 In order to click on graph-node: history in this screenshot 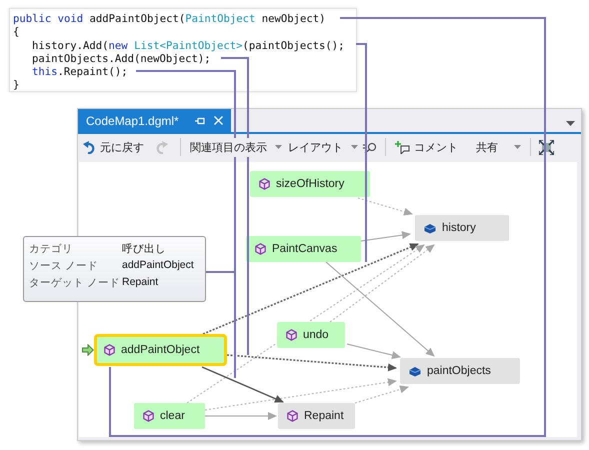, I will do `click(462, 228)`.